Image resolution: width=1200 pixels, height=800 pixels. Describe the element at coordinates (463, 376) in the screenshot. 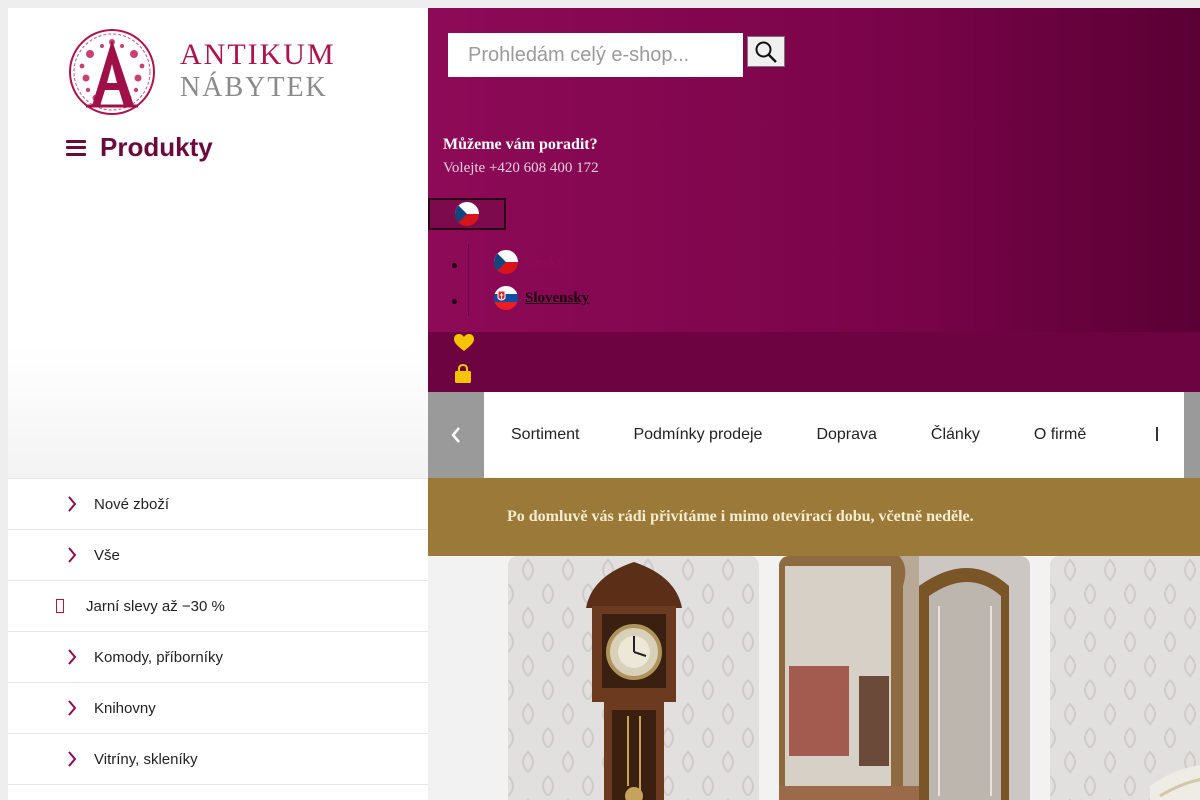

I see `shopping-bag-icon` at that location.